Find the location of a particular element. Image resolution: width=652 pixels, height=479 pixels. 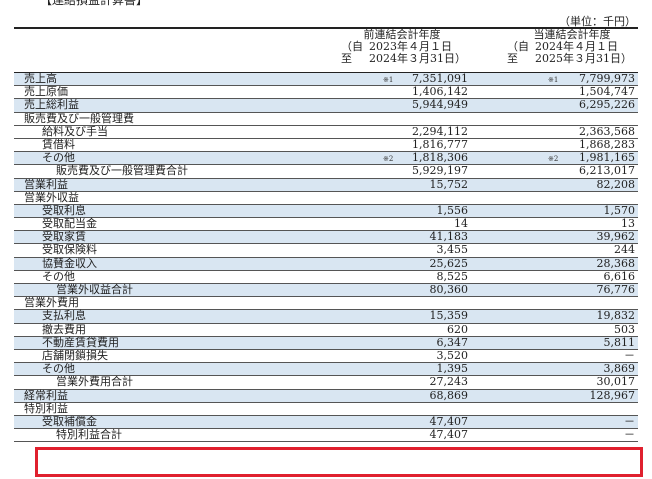

table-row: 売上総利益 5,944,949 6,295,226 is located at coordinates (326, 105).